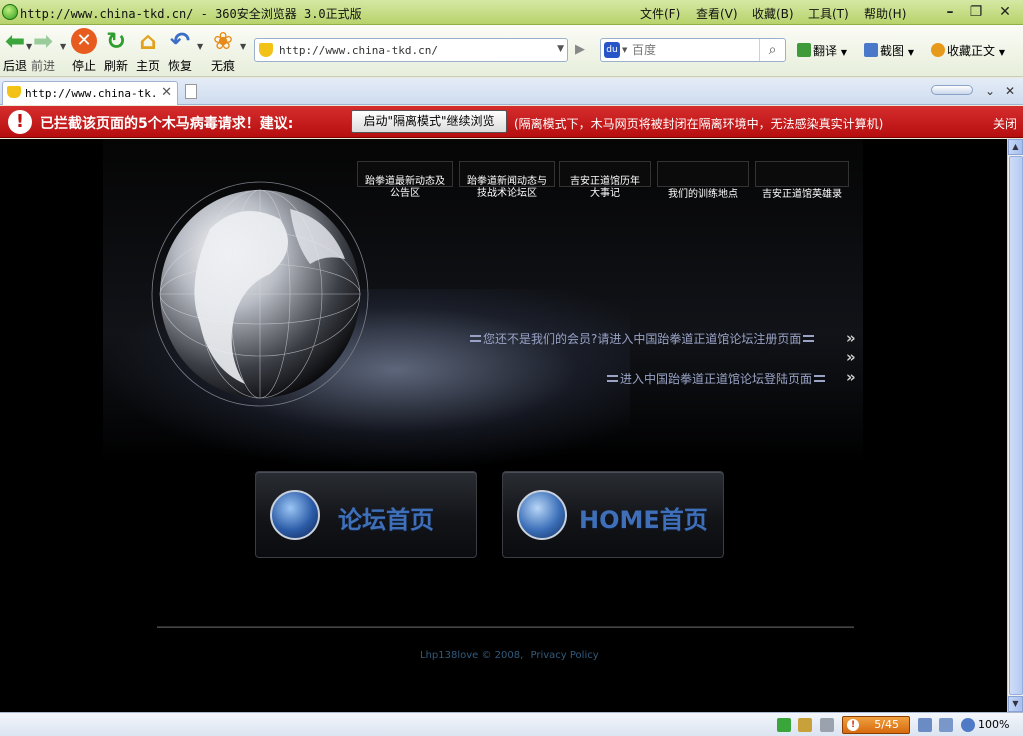 The image size is (1023, 736). What do you see at coordinates (166, 92) in the screenshot?
I see `tab-close-icon: ✕` at bounding box center [166, 92].